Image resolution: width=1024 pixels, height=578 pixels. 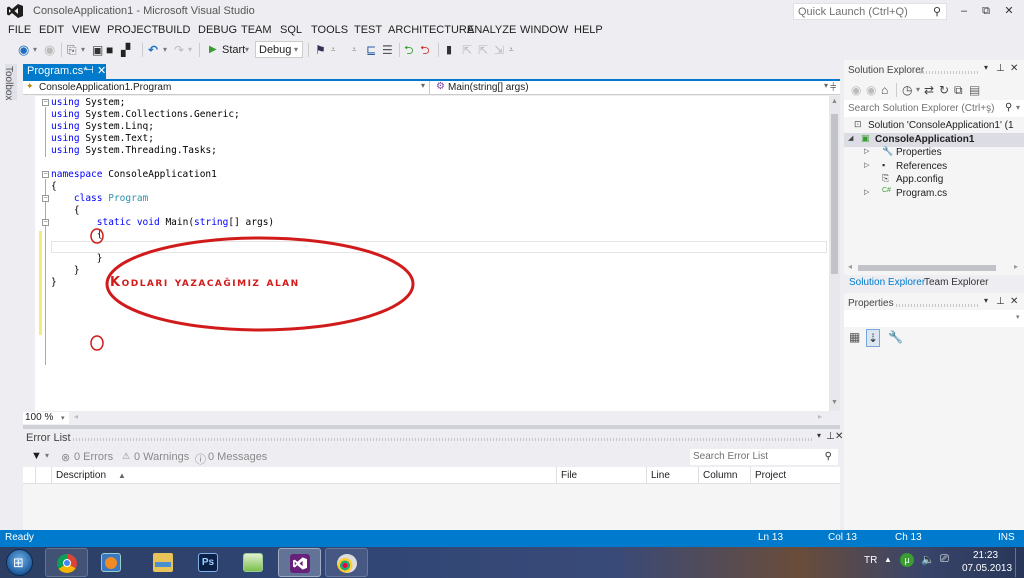 I want to click on code-line: using System;, so click(x=88, y=103).